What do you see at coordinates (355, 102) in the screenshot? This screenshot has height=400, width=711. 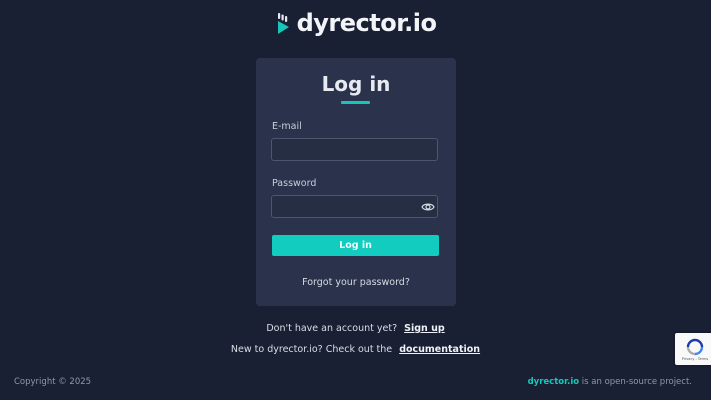 I see `title-underline` at bounding box center [355, 102].